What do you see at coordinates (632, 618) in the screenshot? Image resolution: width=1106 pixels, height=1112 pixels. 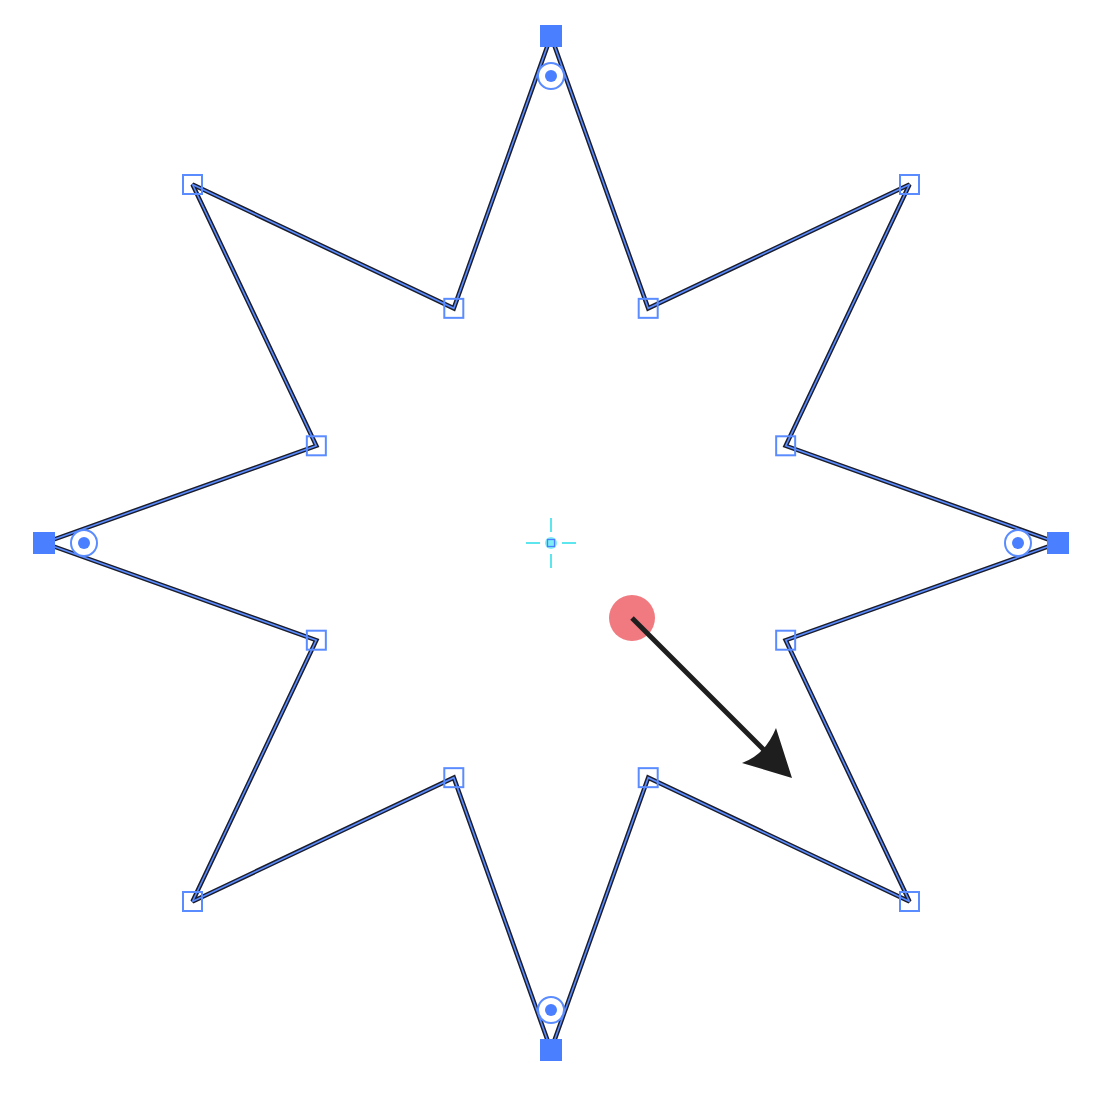 I see `pointer-dot` at bounding box center [632, 618].